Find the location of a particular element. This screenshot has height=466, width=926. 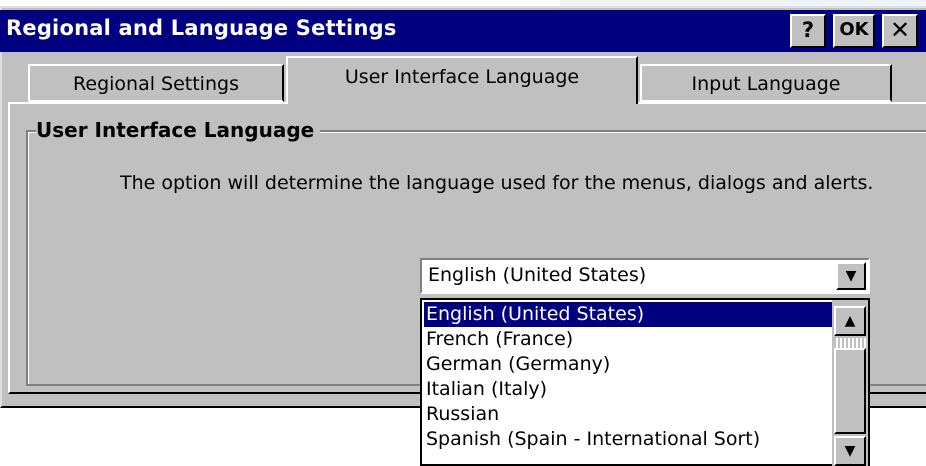

list-item-russian: Russian is located at coordinates (628, 414).